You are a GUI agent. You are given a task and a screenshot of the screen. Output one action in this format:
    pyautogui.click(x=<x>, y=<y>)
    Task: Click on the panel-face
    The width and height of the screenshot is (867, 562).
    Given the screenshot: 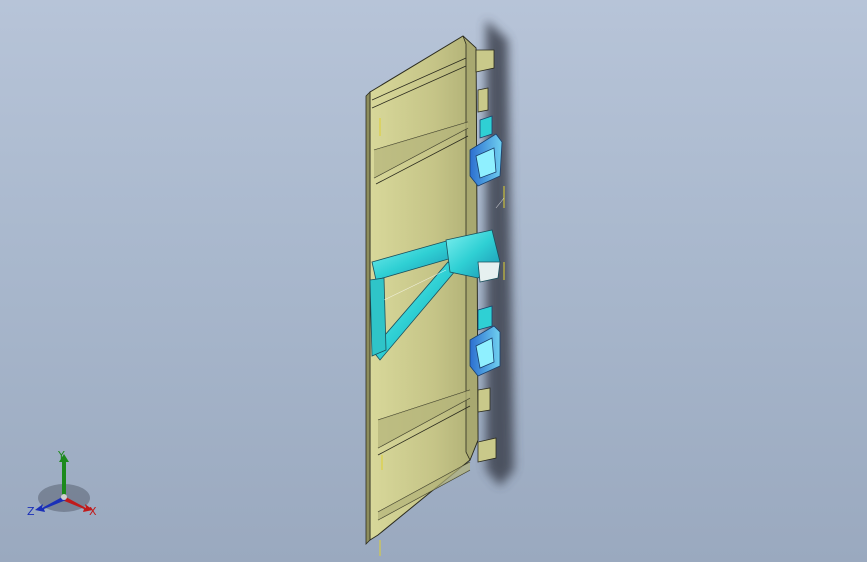 What is the action you would take?
    pyautogui.click(x=424, y=288)
    